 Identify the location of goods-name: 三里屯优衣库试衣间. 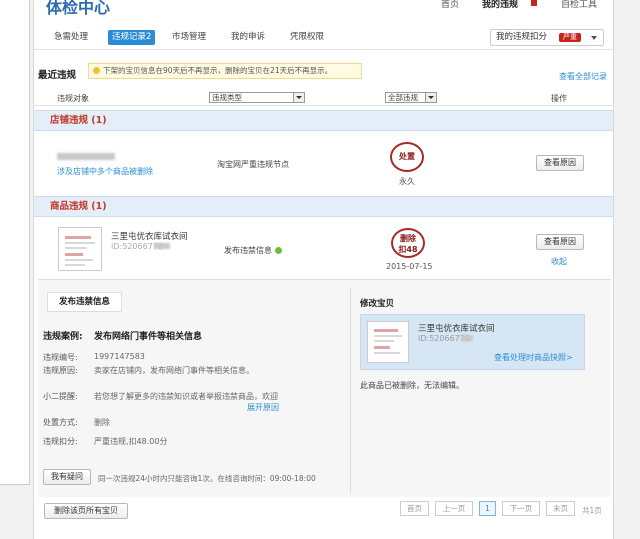
(149, 237).